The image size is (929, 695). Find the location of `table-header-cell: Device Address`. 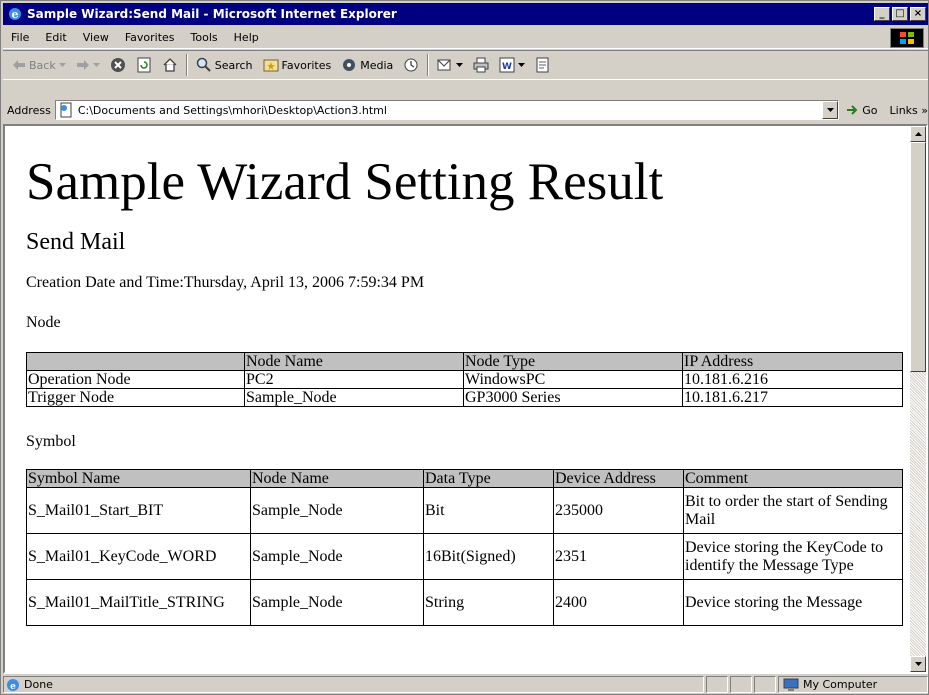

table-header-cell: Device Address is located at coordinates (618, 478).